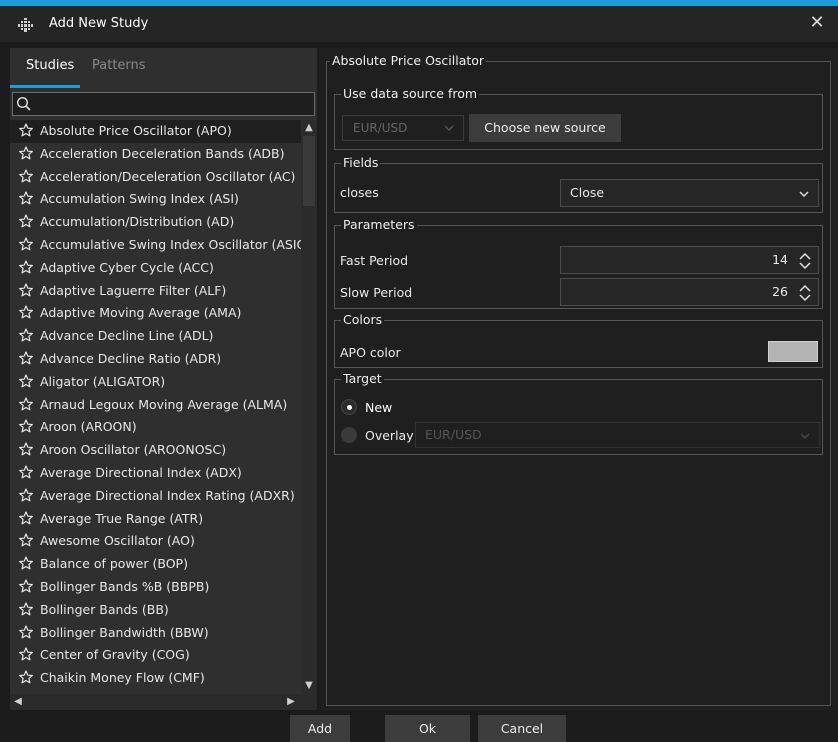 The width and height of the screenshot is (838, 742). Describe the element at coordinates (359, 192) in the screenshot. I see `fields-label: closes` at that location.